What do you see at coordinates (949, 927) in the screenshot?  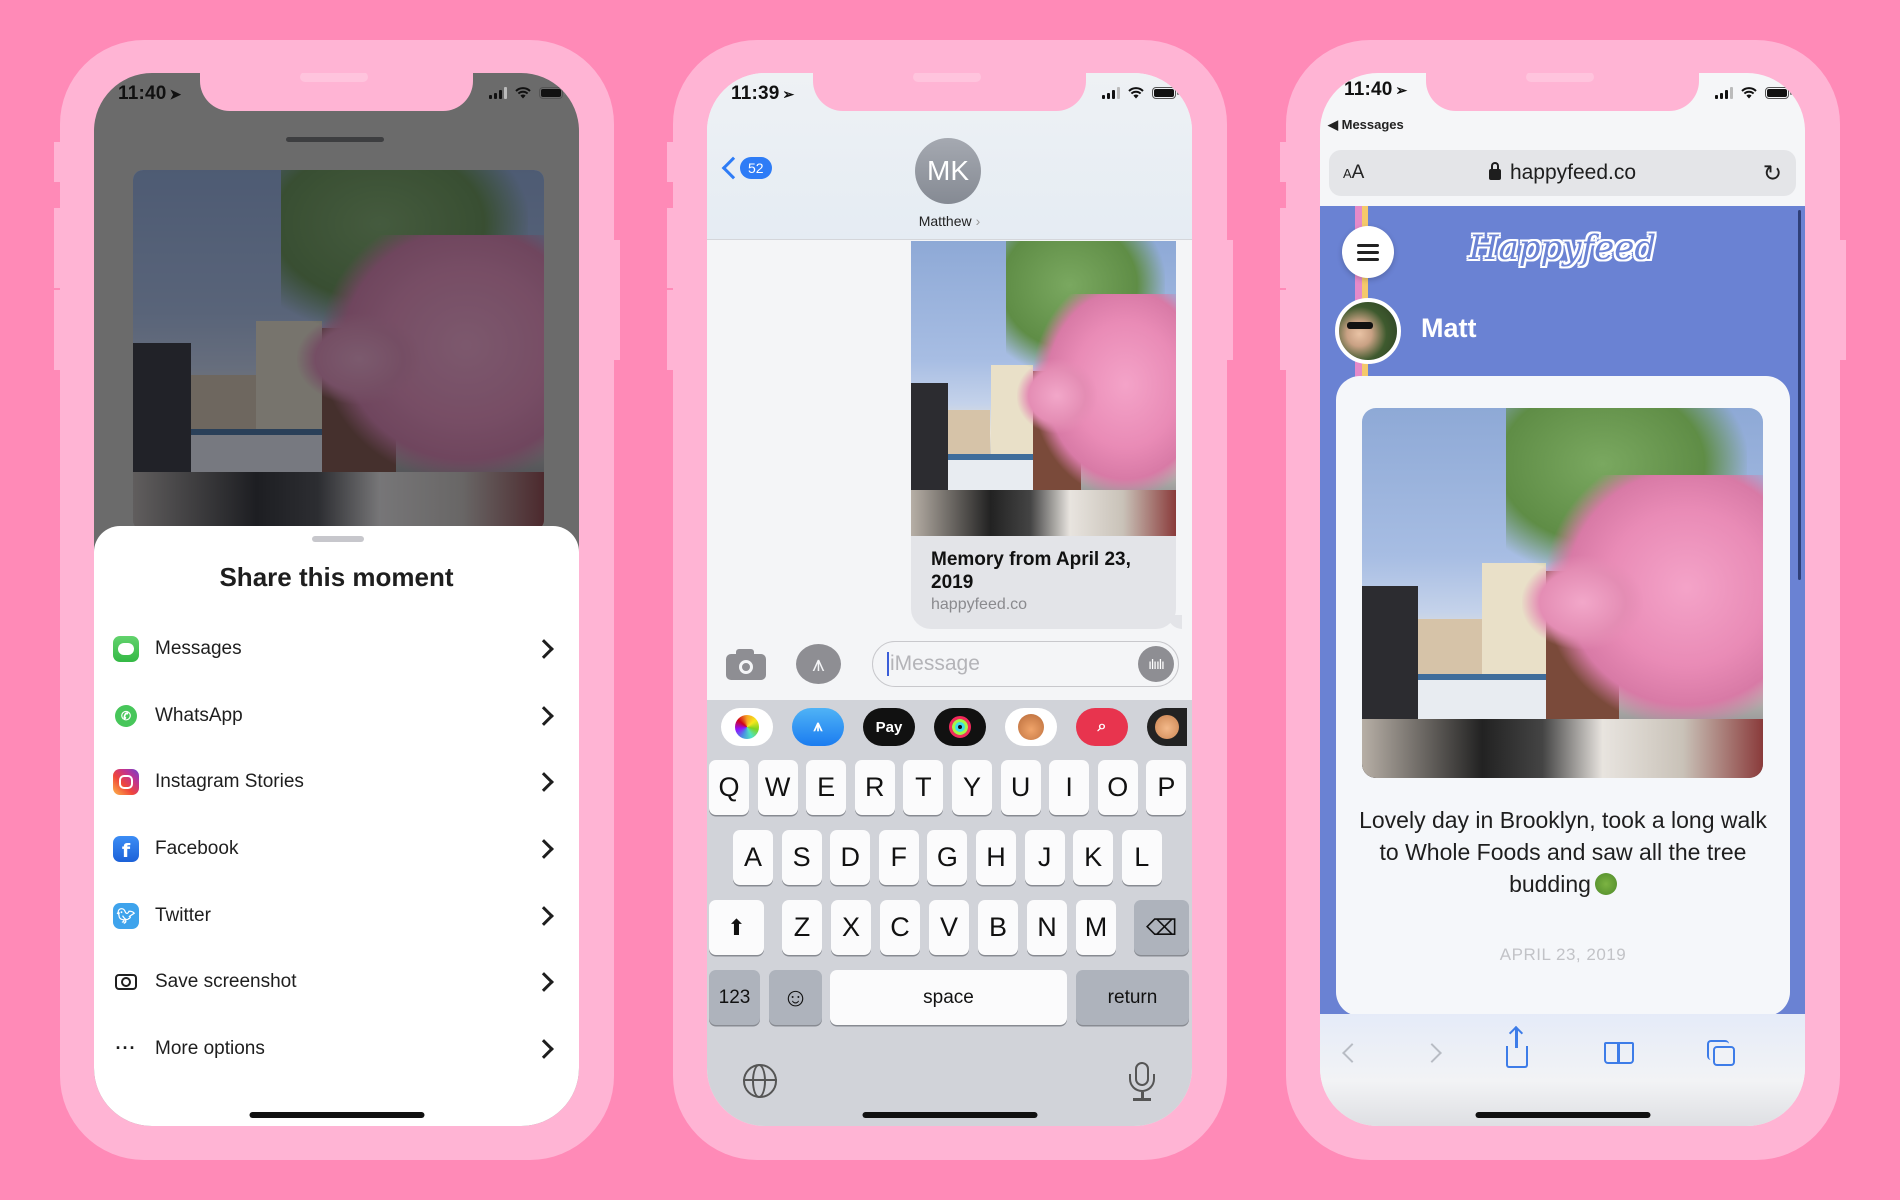 I see `key-v: V` at bounding box center [949, 927].